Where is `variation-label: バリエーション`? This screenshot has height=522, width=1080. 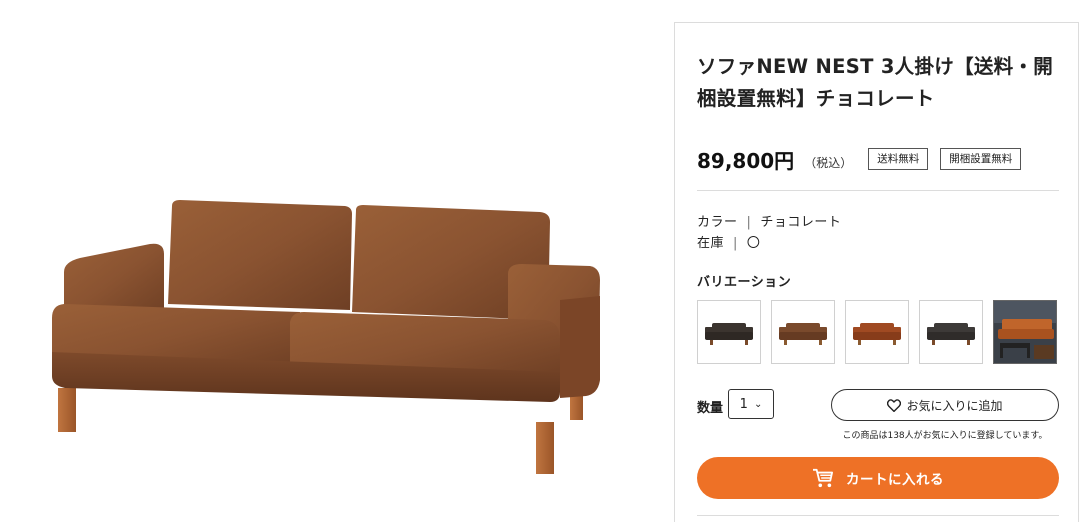
variation-label: バリエーション is located at coordinates (744, 282).